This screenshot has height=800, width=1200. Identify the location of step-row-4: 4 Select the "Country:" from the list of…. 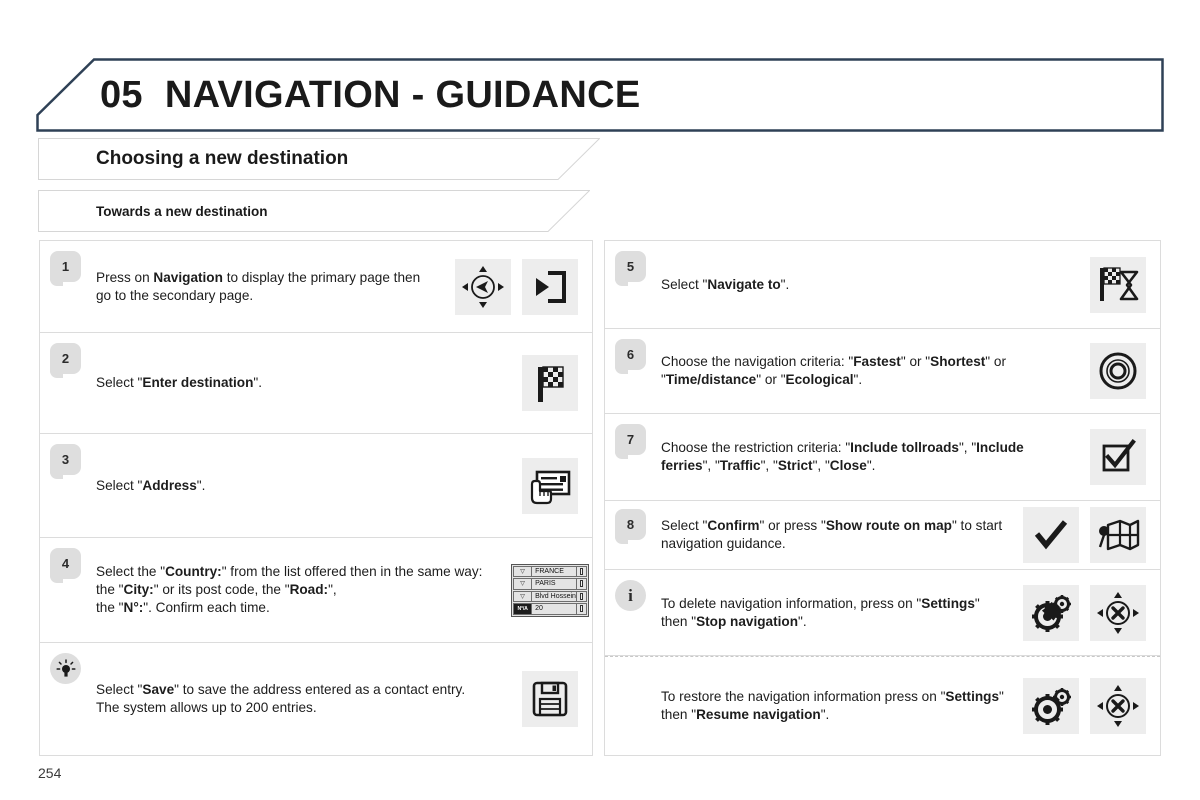
(316, 590).